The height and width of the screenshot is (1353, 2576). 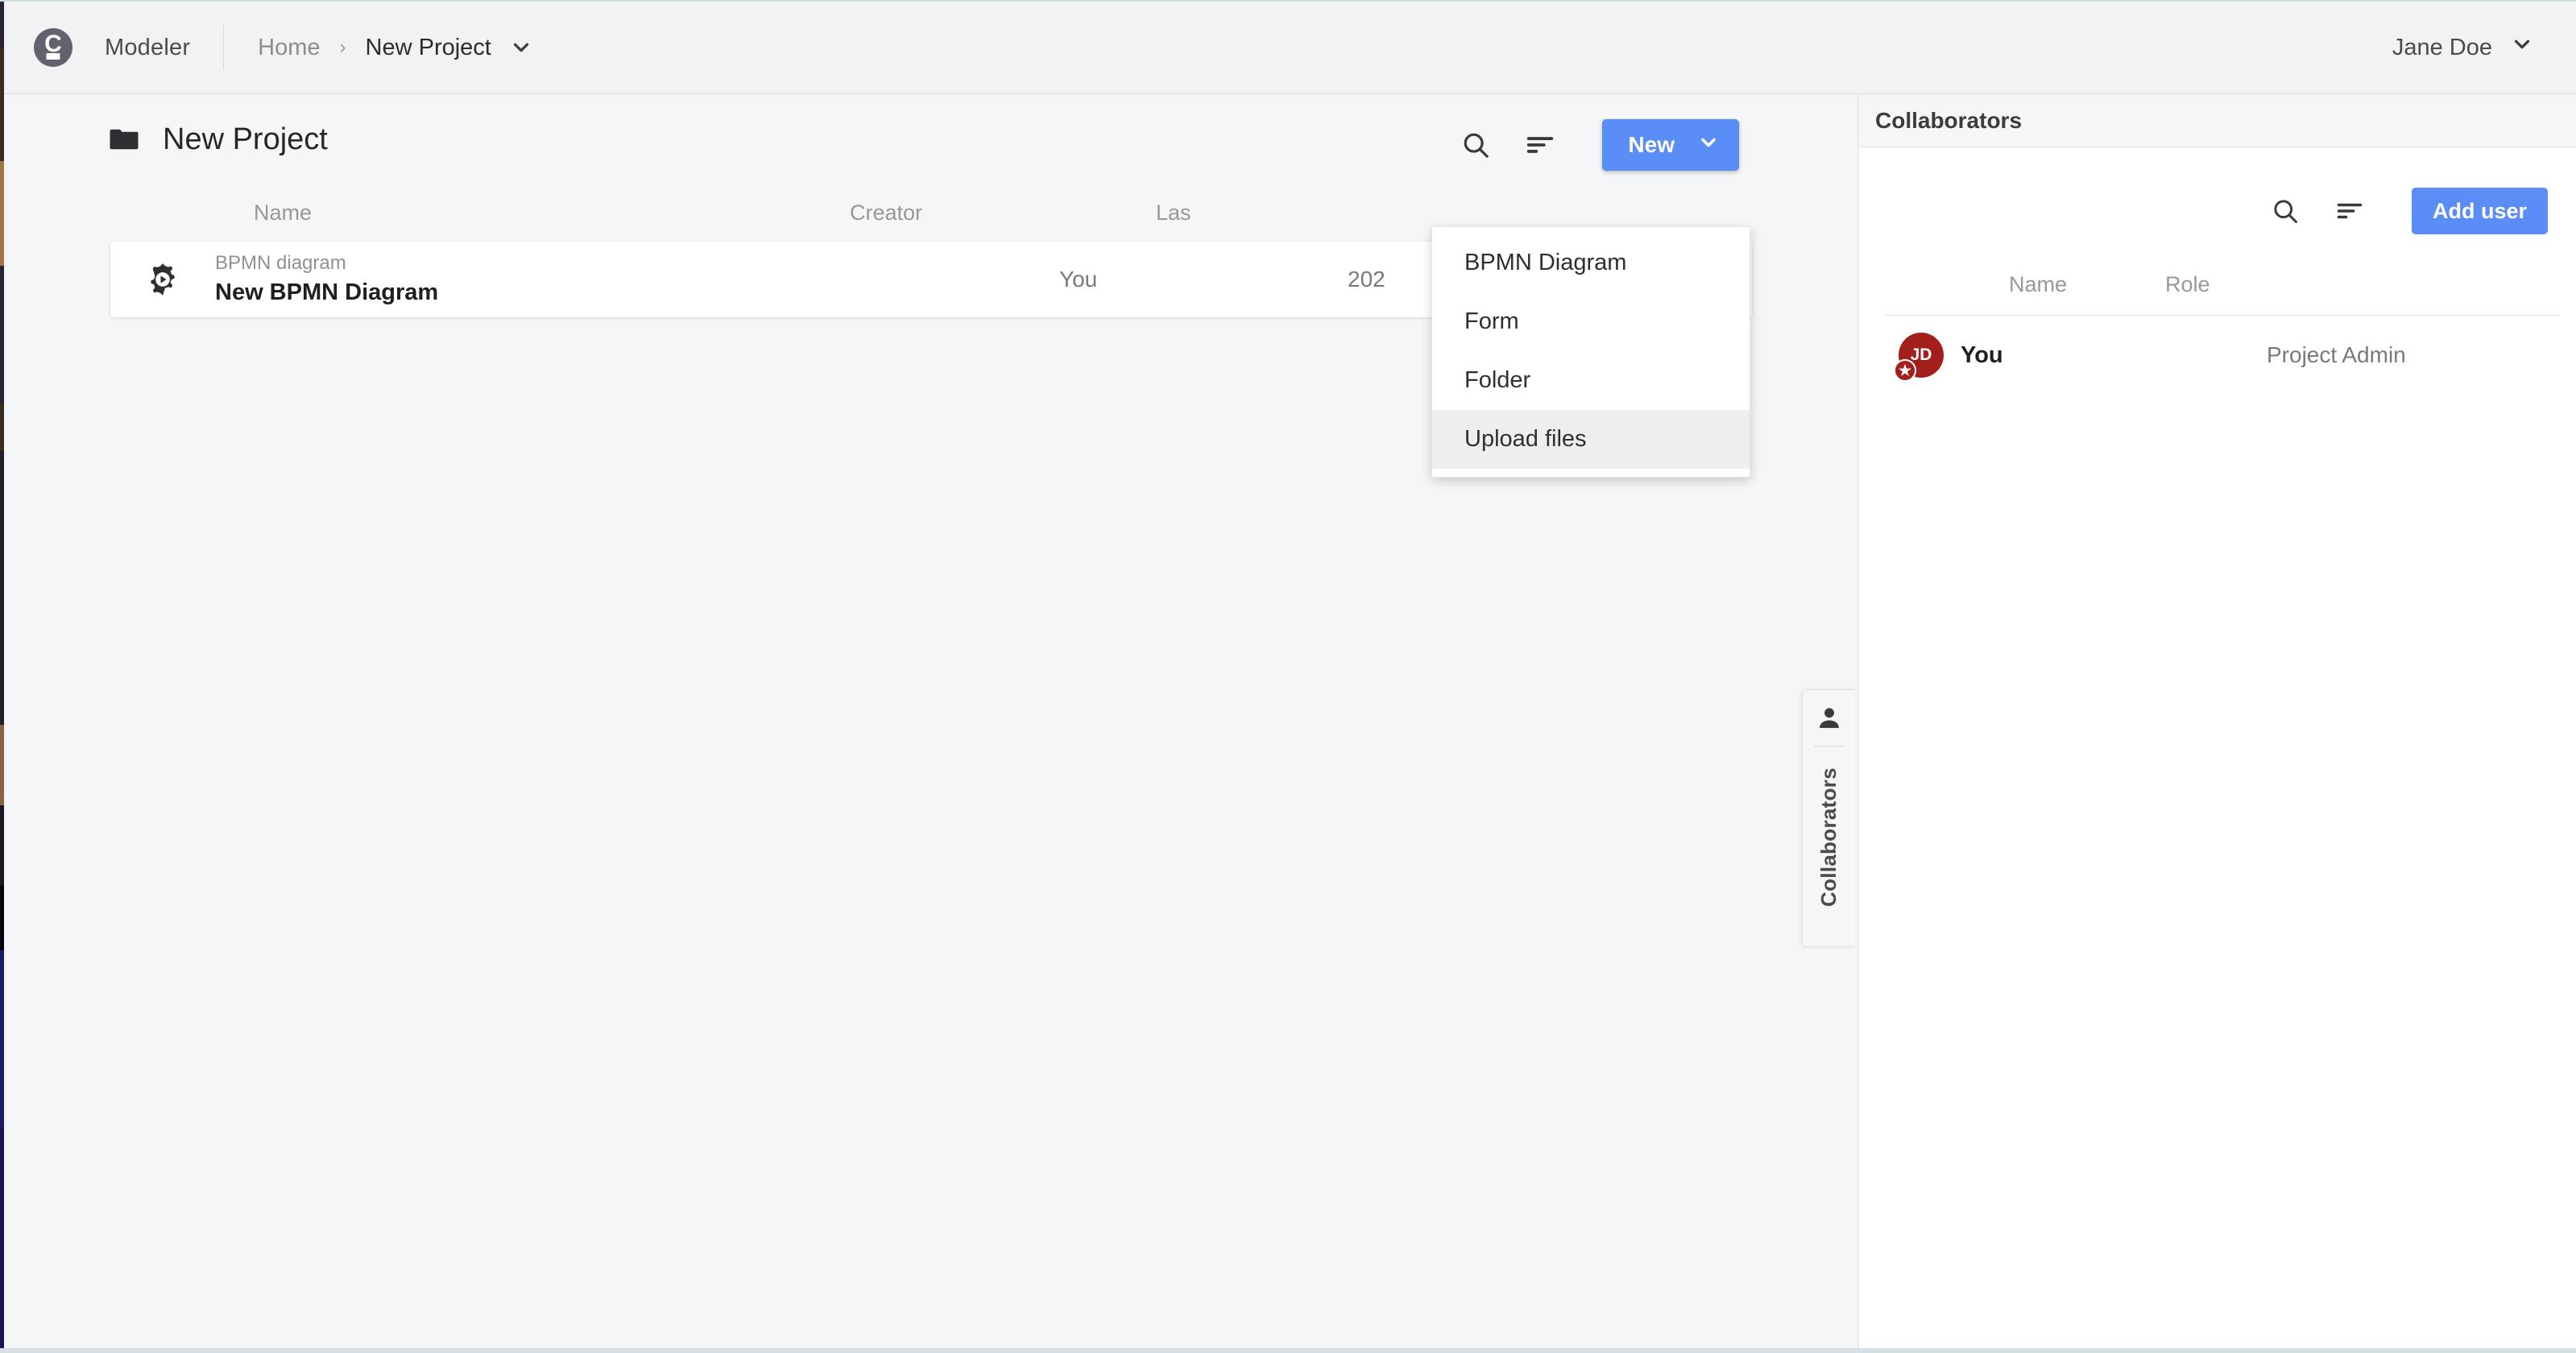 What do you see at coordinates (1366, 279) in the screenshot?
I see `file-last-modified-cell: 202` at bounding box center [1366, 279].